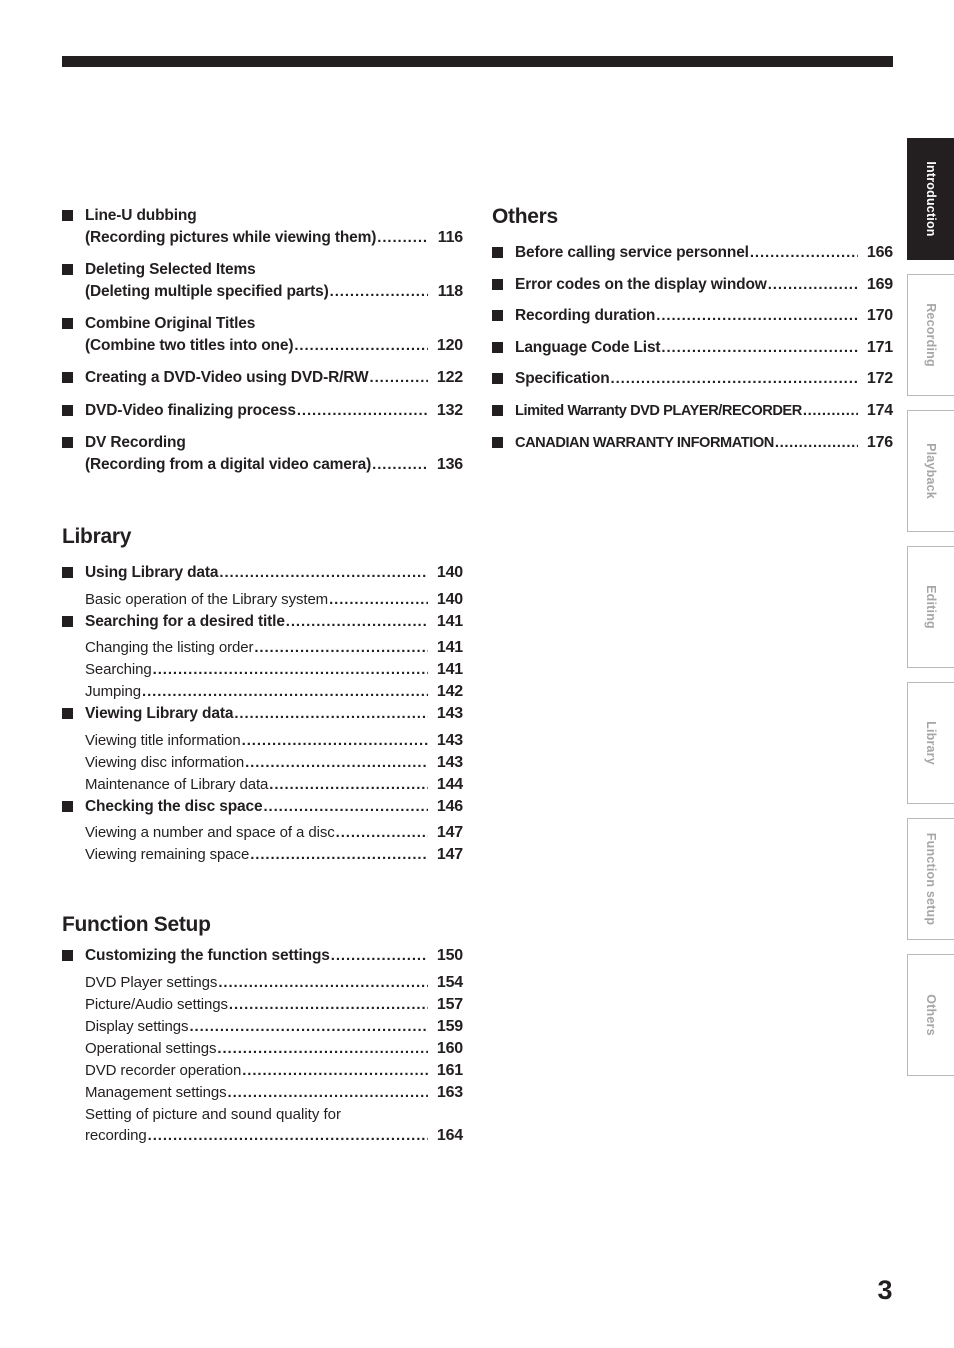 The height and width of the screenshot is (1348, 954). I want to click on side-tab-label: Editing, so click(931, 607).